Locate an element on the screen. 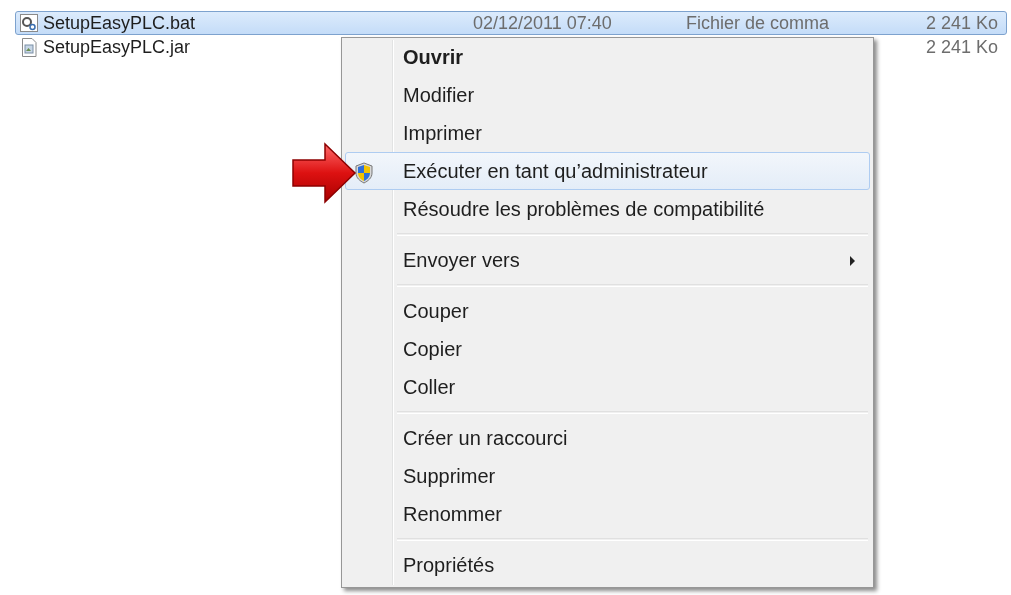  file-type: Fichier de comma is located at coordinates (758, 23).